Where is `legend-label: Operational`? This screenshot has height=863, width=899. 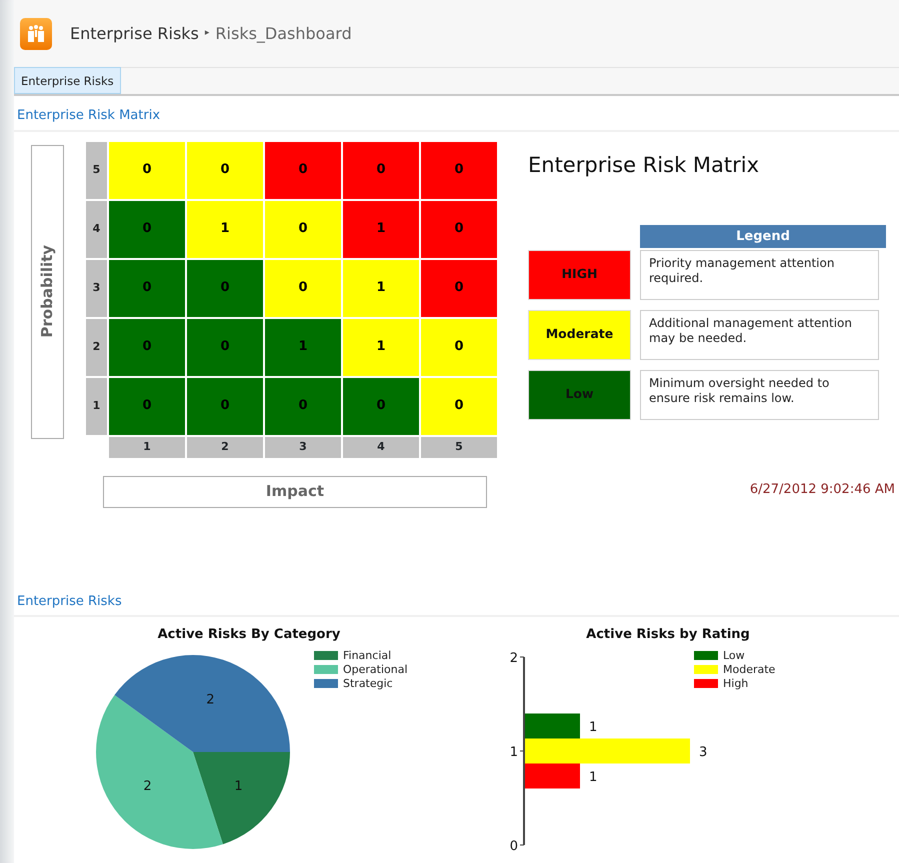 legend-label: Operational is located at coordinates (375, 669).